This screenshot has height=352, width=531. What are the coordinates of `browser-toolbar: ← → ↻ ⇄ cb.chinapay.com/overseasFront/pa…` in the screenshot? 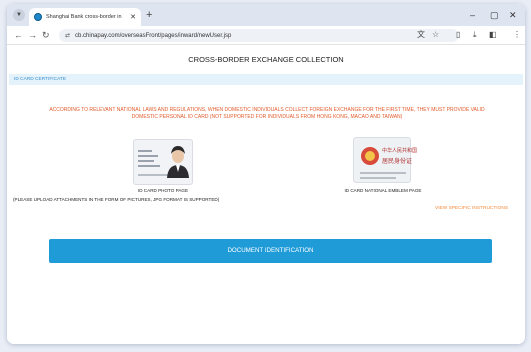 It's located at (266, 35).